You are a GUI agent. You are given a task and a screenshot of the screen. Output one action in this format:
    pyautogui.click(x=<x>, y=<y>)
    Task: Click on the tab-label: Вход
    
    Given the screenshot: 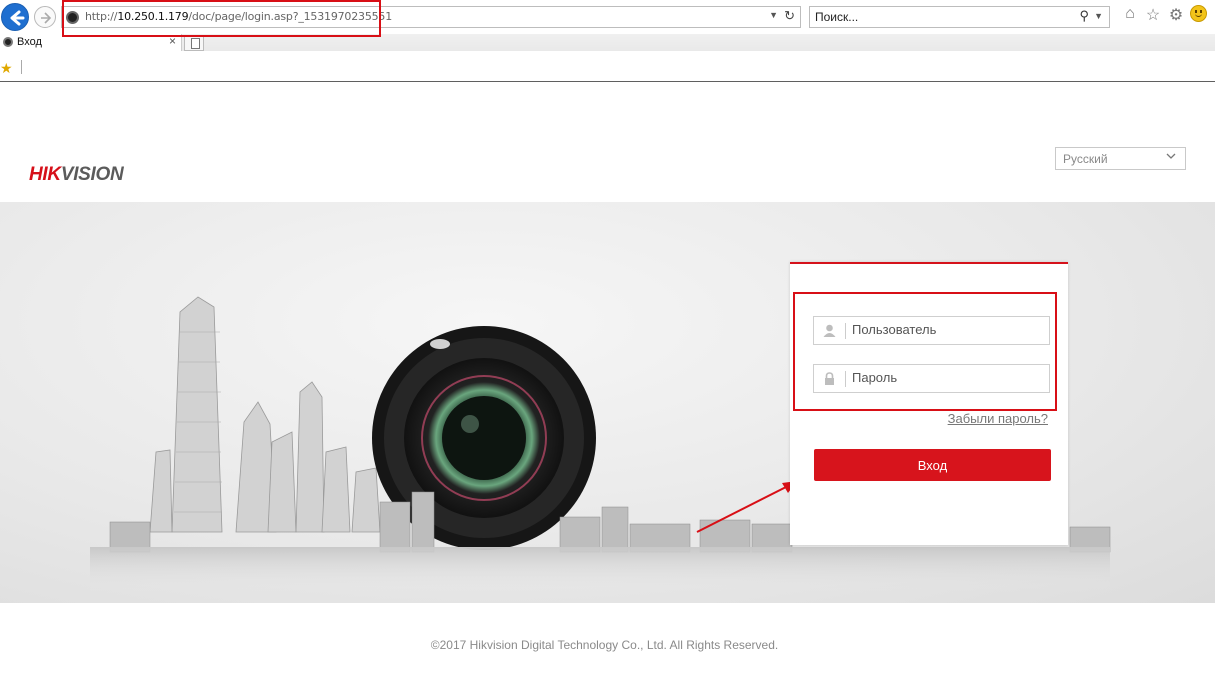 What is the action you would take?
    pyautogui.click(x=29, y=42)
    